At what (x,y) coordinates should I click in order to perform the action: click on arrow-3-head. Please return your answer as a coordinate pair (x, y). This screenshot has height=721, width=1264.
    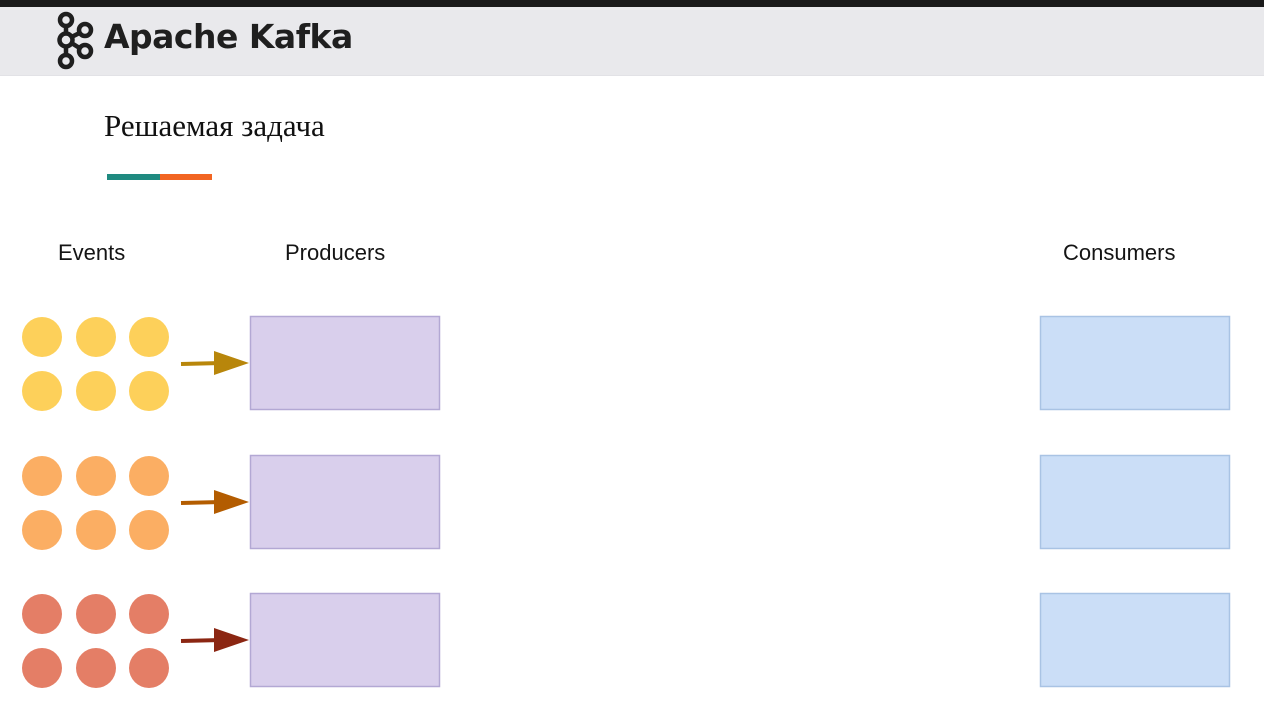
    Looking at the image, I should click on (231, 640).